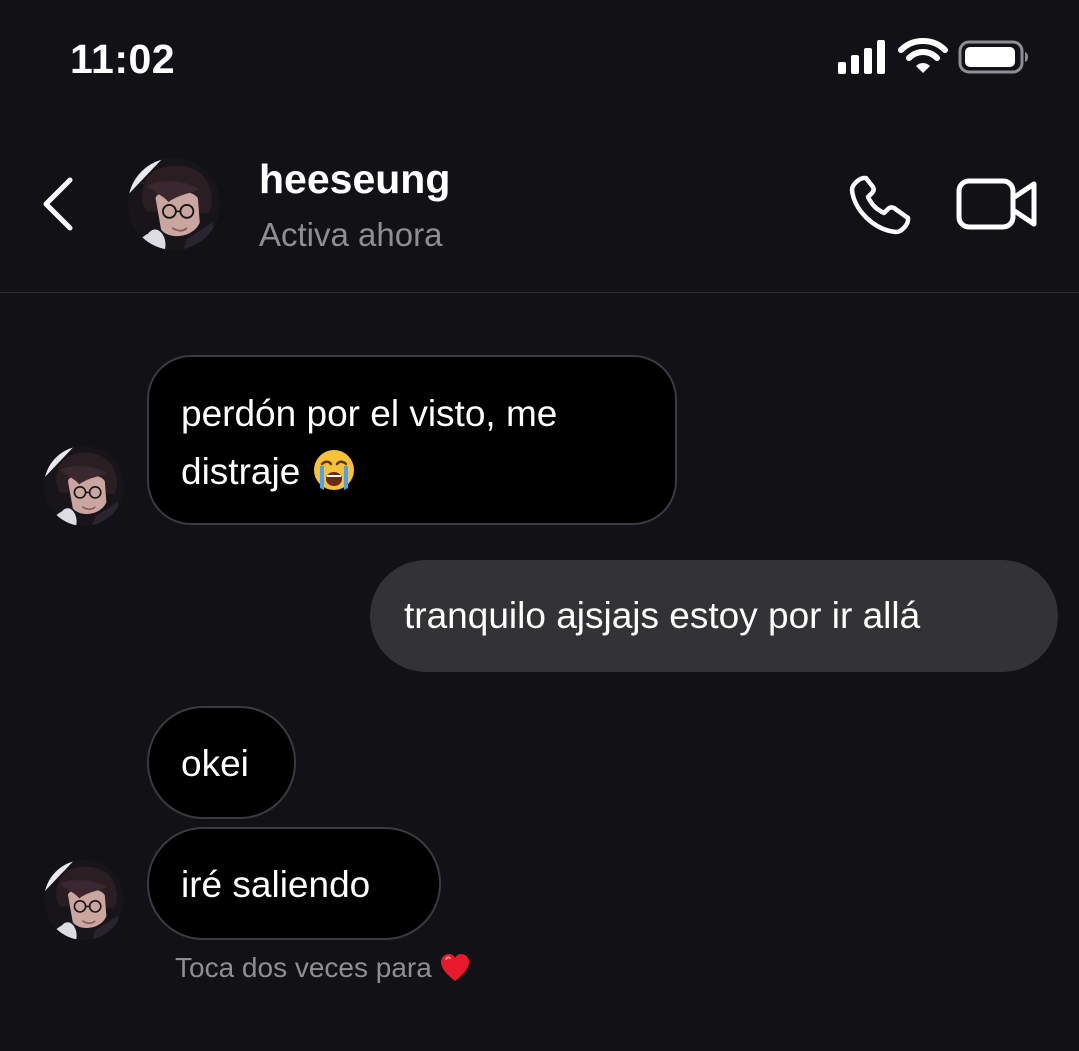 Image resolution: width=1079 pixels, height=1051 pixels. I want to click on message-bubble-incoming: iré saliendo, so click(294, 883).